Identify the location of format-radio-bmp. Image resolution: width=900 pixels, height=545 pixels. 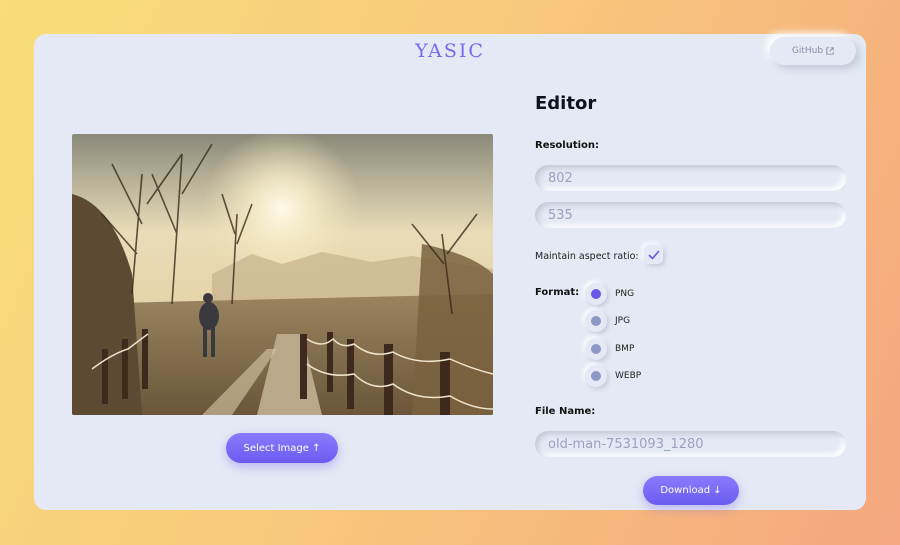
(596, 349).